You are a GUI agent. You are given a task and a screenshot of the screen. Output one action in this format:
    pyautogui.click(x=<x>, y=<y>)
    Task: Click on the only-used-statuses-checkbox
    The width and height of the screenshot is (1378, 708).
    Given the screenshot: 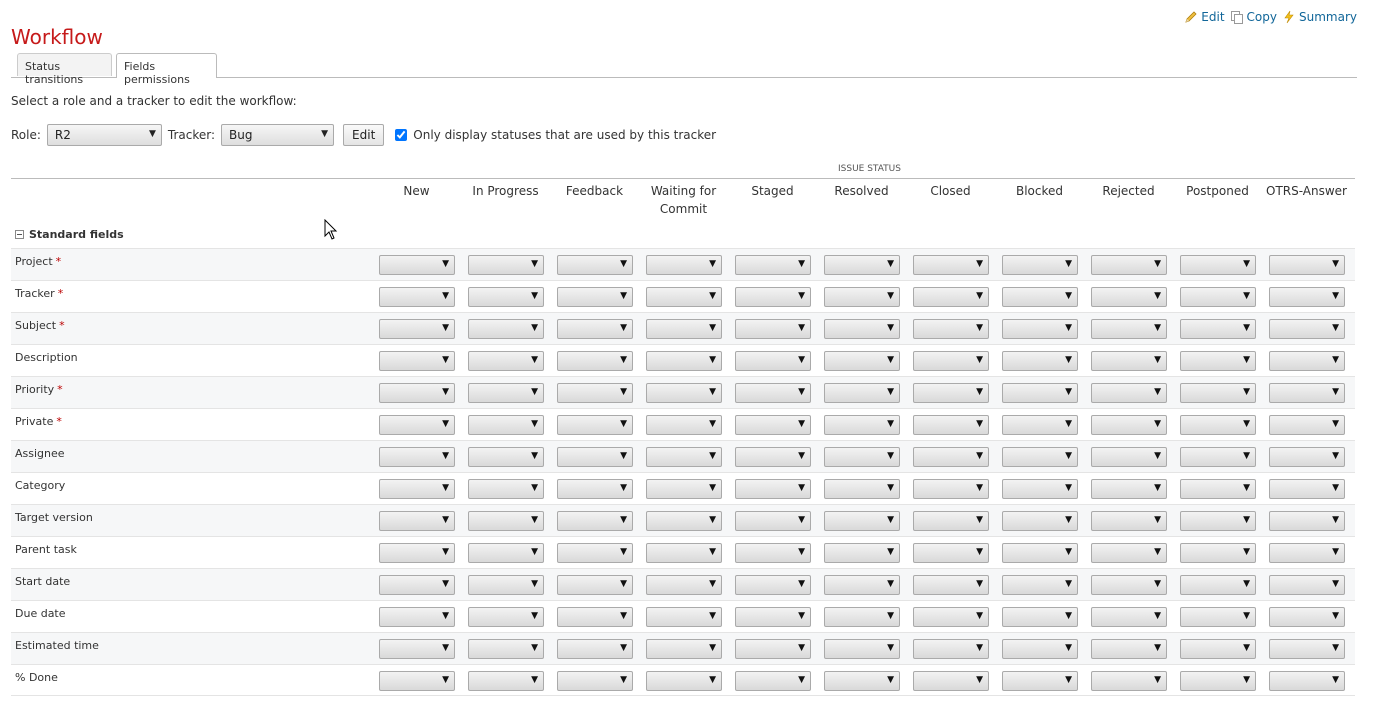 What is the action you would take?
    pyautogui.click(x=401, y=135)
    